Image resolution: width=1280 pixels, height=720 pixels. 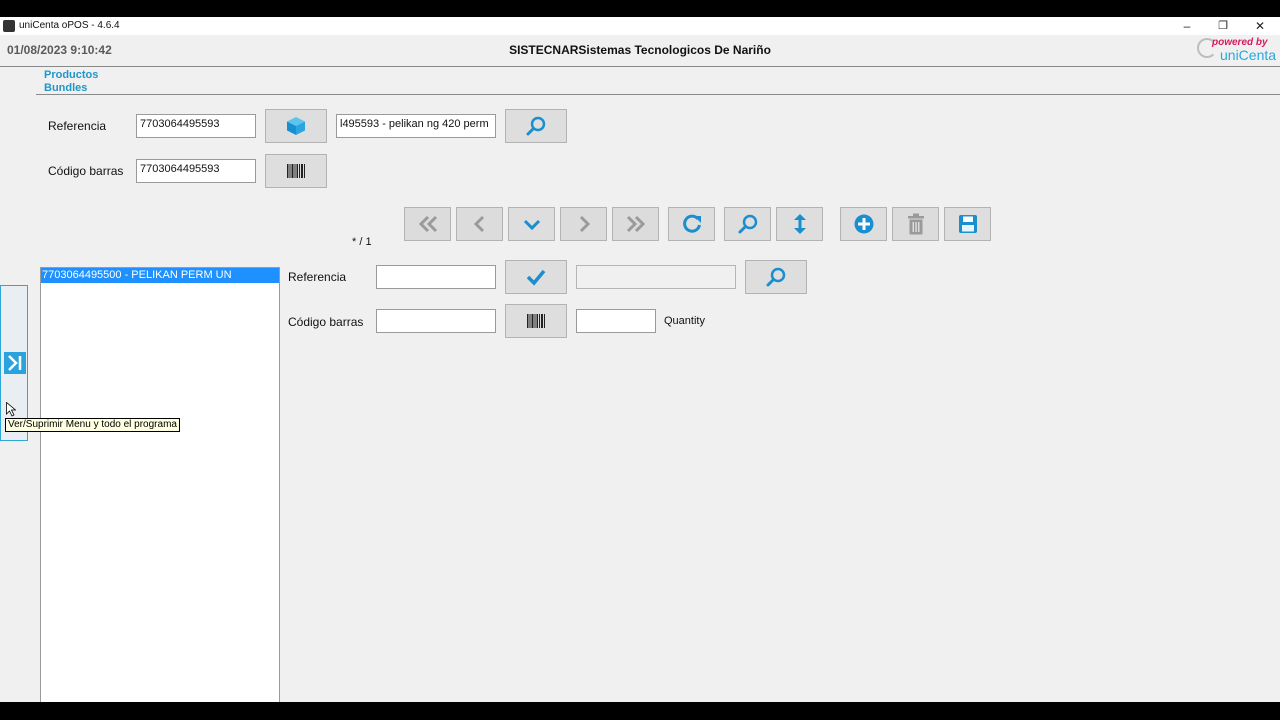 What do you see at coordinates (92, 425) in the screenshot?
I see `menu-toggle-tooltip: Ver/Suprimir Menu y todo el programa` at bounding box center [92, 425].